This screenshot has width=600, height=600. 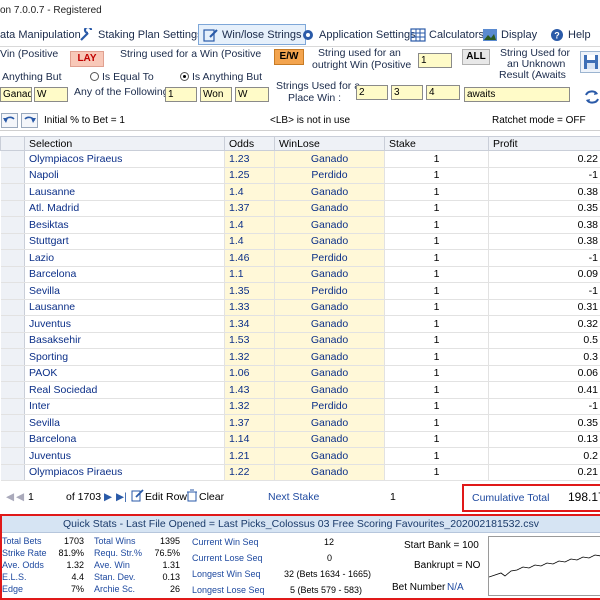 What do you see at coordinates (124, 357) in the screenshot?
I see `cell-selection: Sporting` at bounding box center [124, 357].